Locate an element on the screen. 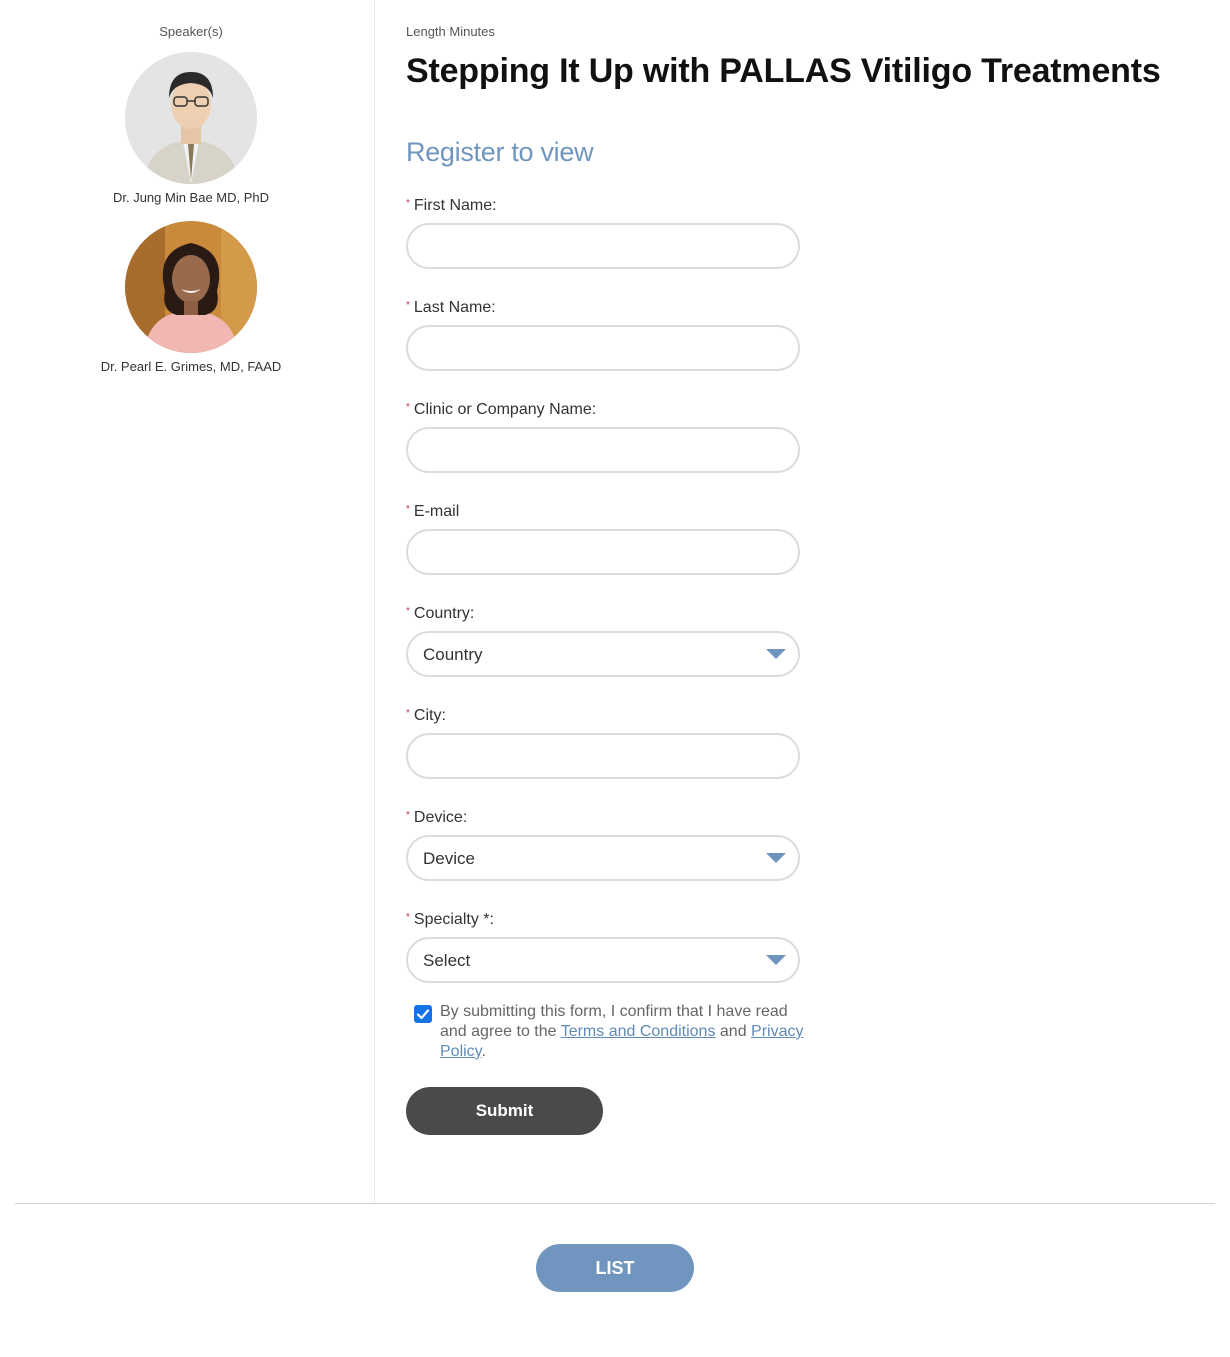 Image resolution: width=1230 pixels, height=1357 pixels. speaker-name: Dr. Pearl E. Grimes, MD, FAAD is located at coordinates (191, 366).